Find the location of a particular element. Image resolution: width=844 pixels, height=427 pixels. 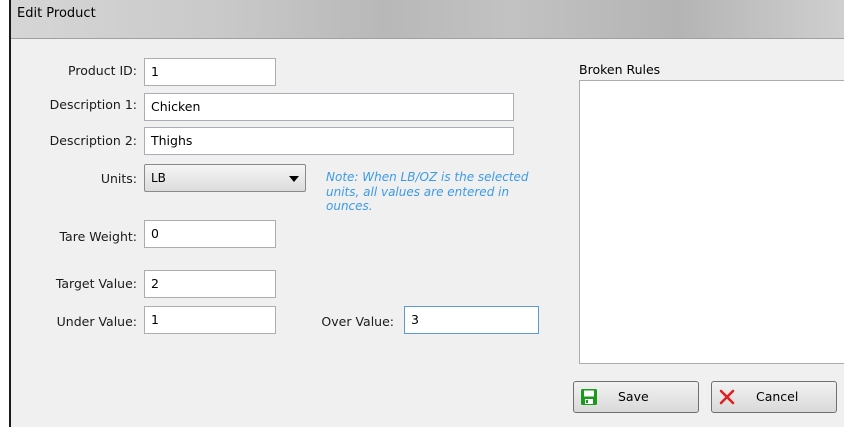

description-2-label: Description 2: is located at coordinates (93, 140).